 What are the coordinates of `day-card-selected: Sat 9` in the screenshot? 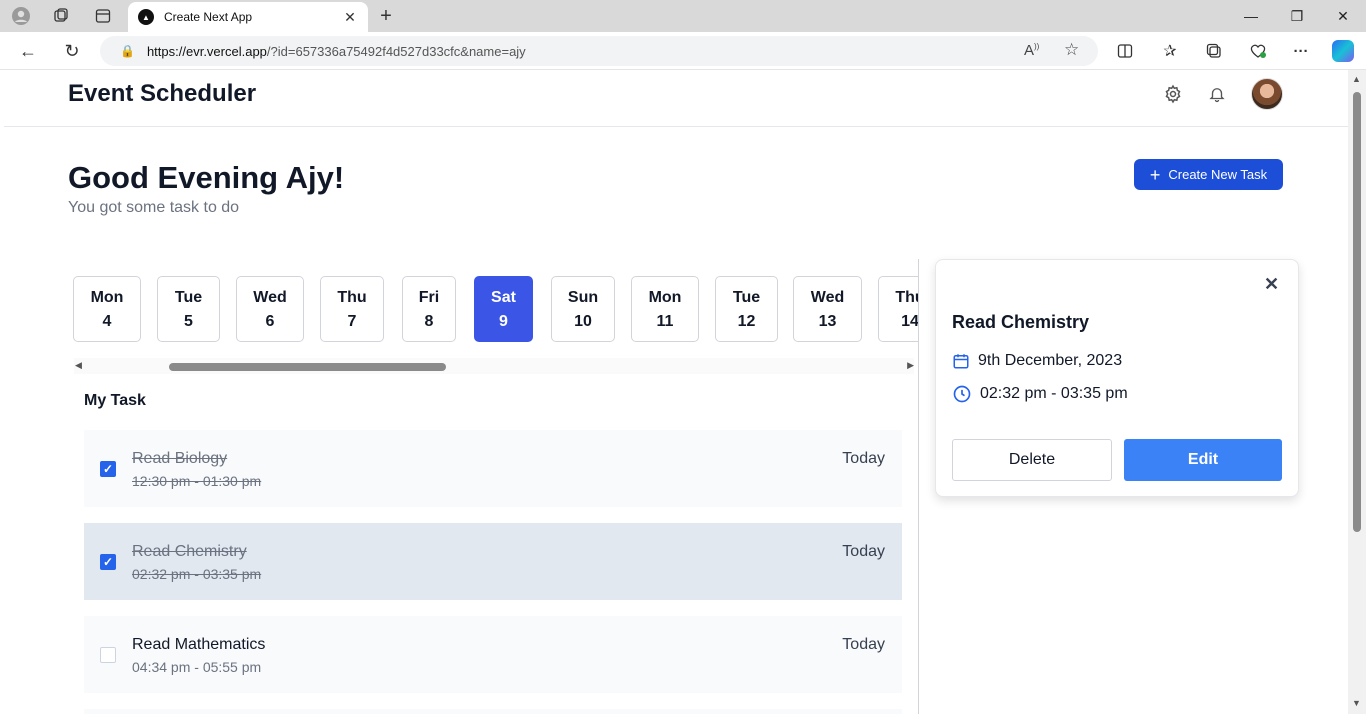 It's located at (503, 309).